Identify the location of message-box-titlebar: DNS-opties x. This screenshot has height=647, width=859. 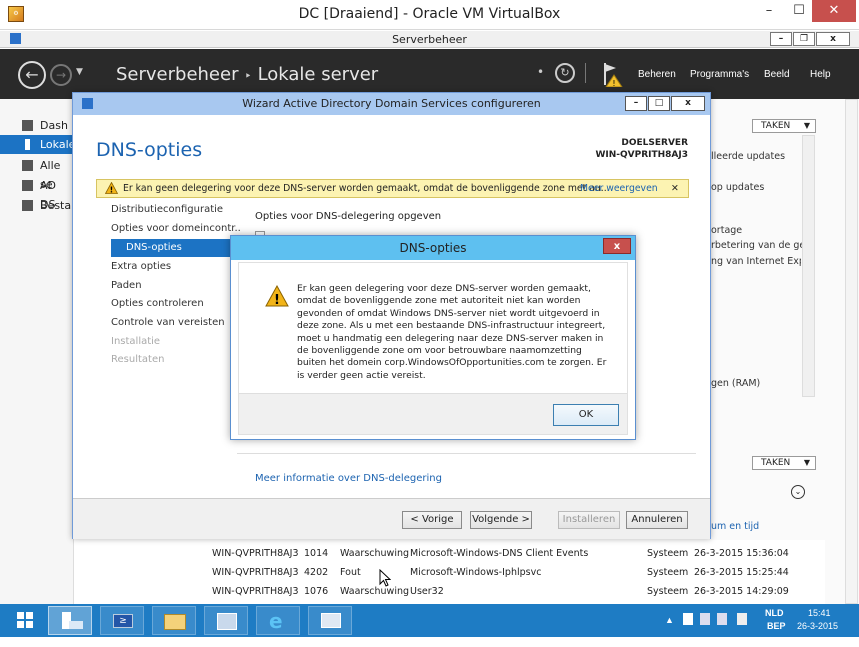
(433, 248).